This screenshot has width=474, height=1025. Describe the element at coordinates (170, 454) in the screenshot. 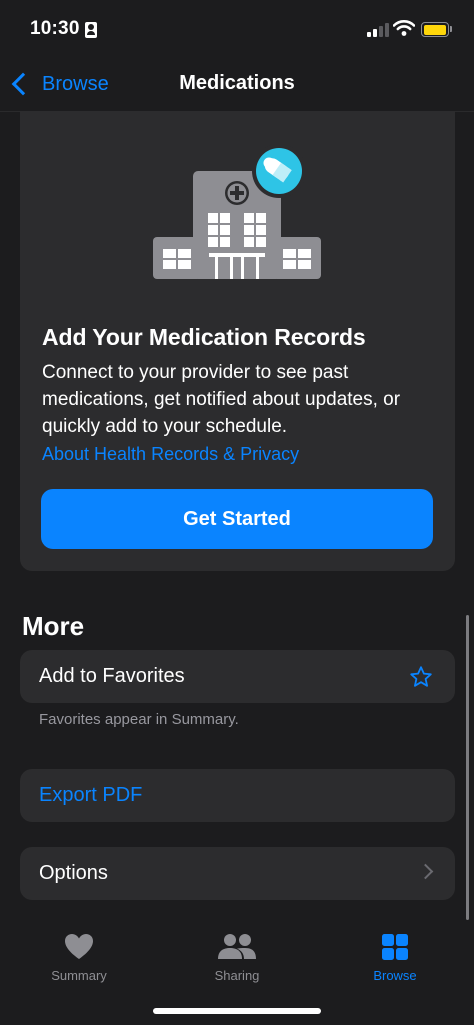

I see `health-records-privacy-link: About Health Records & Privacy` at that location.